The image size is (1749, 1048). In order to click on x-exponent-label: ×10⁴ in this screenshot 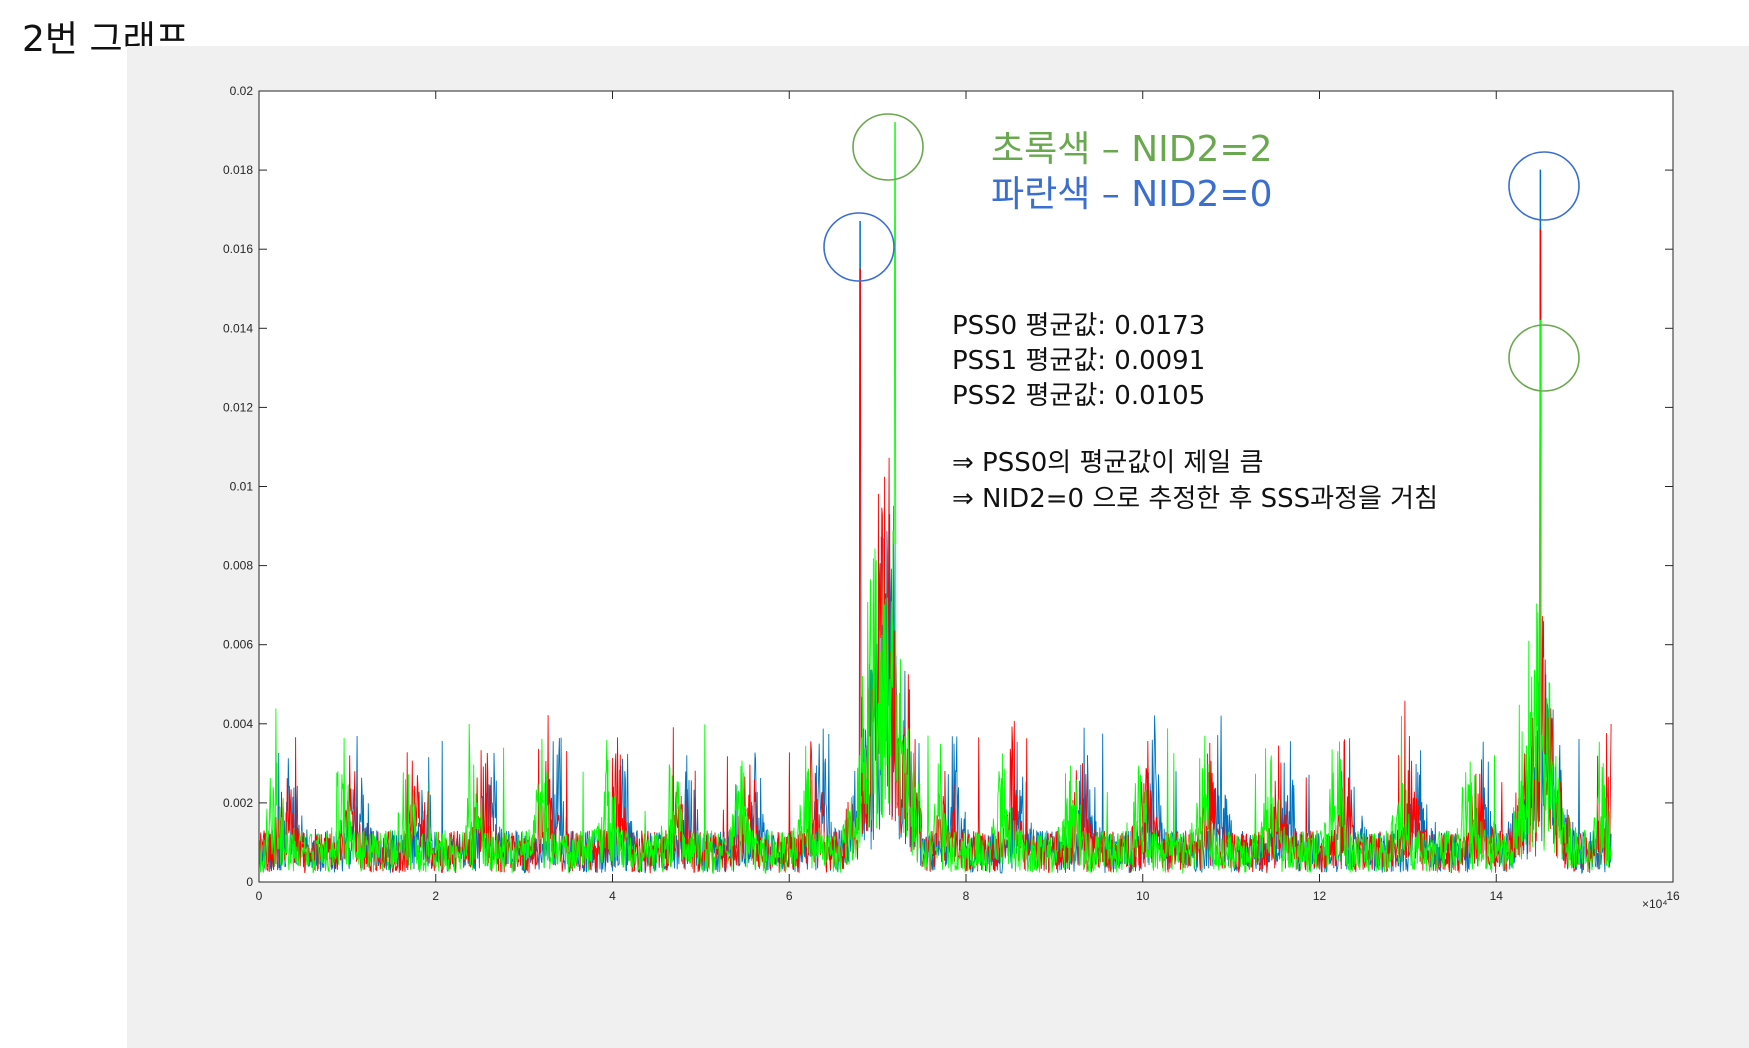, I will do `click(1655, 904)`.